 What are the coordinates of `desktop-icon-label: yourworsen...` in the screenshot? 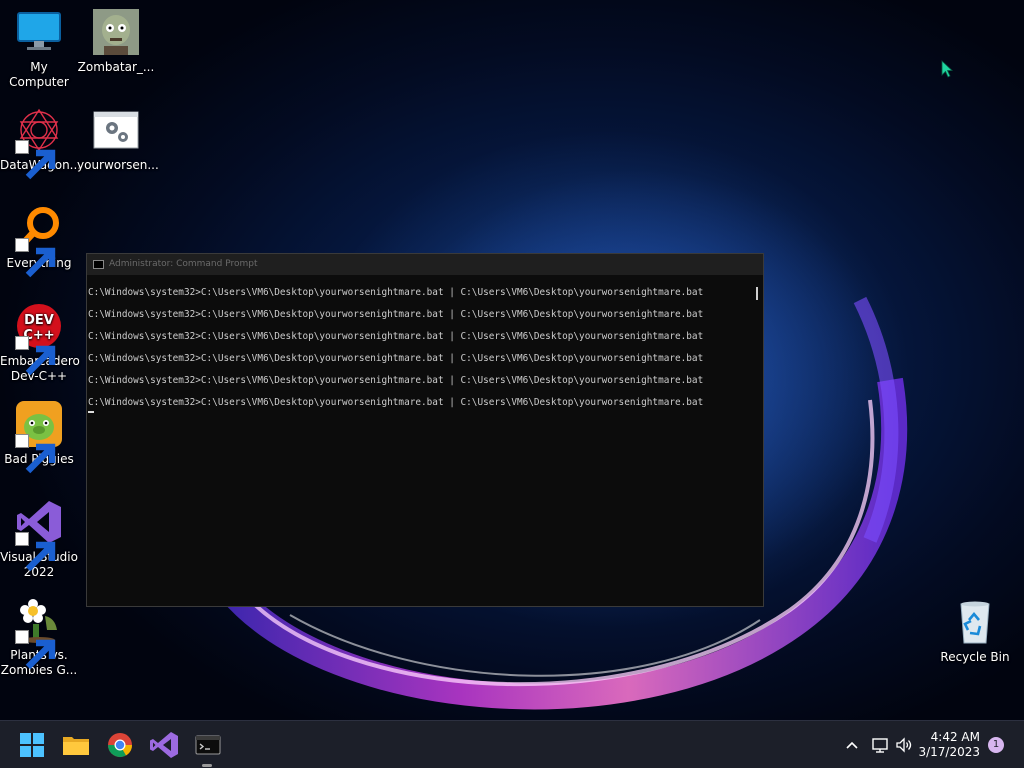 It's located at (118, 165).